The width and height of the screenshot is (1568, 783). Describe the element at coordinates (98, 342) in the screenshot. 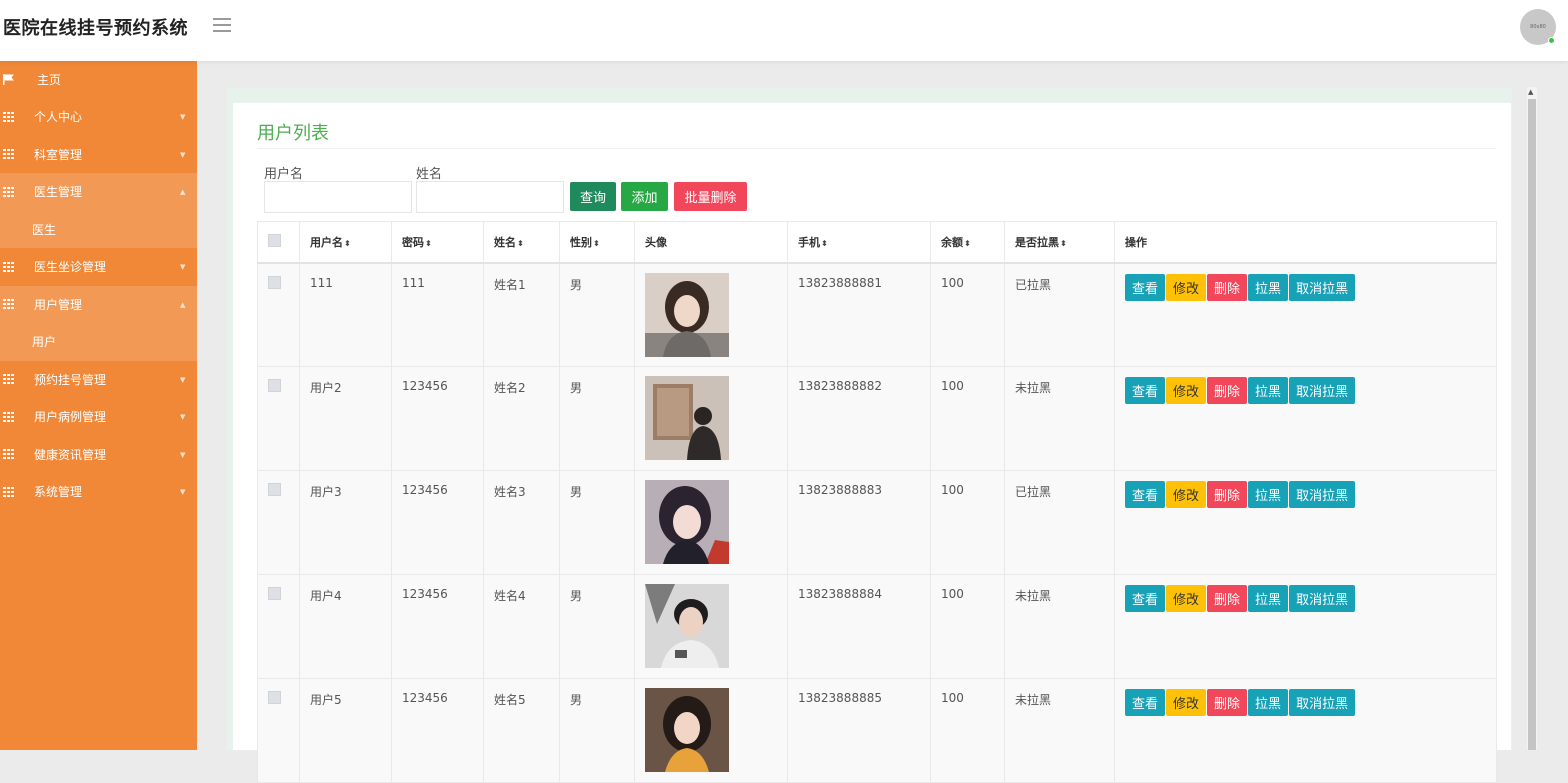

I see `sidebar-subitem-user: 用户` at that location.